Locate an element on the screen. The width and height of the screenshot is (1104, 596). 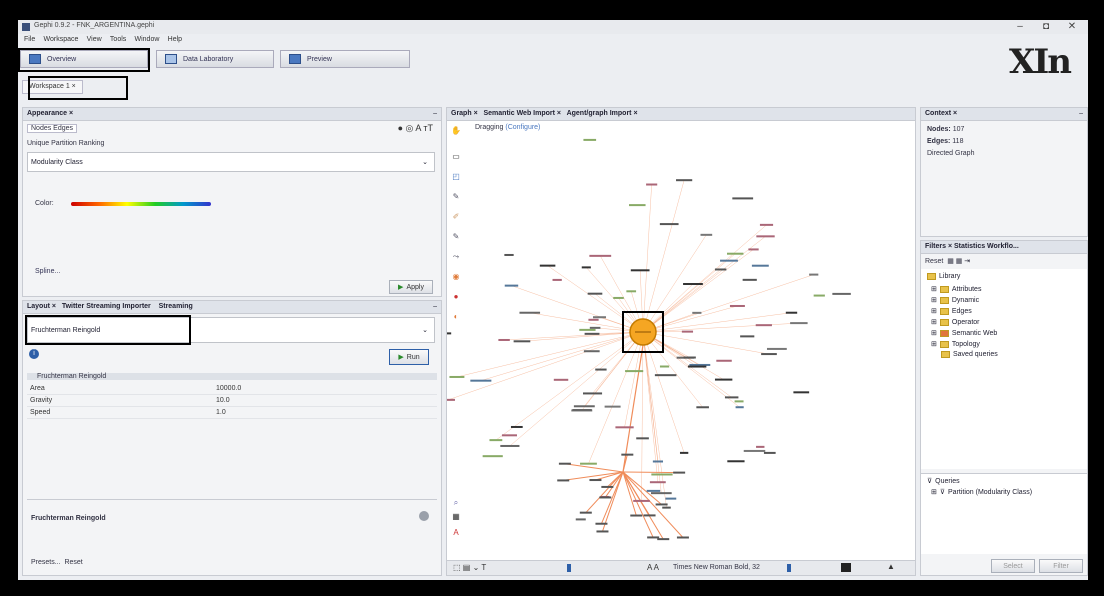
background-color-icon is located at coordinates (846, 567).